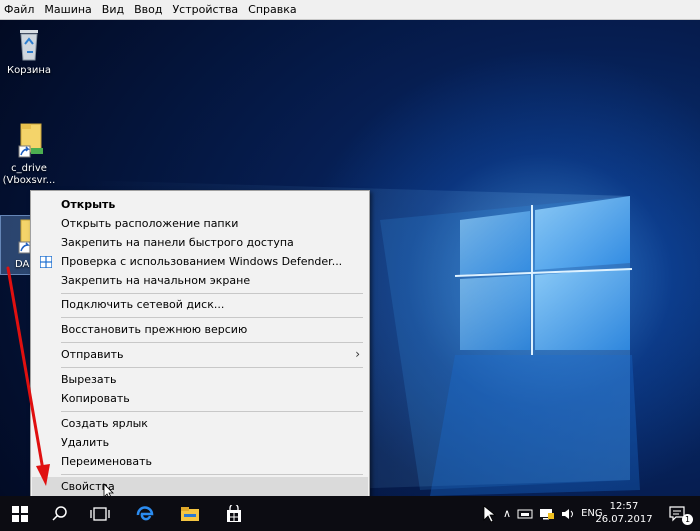 The height and width of the screenshot is (531, 700). I want to click on desktop-icon-recycle-bin: Корзина, so click(29, 51).